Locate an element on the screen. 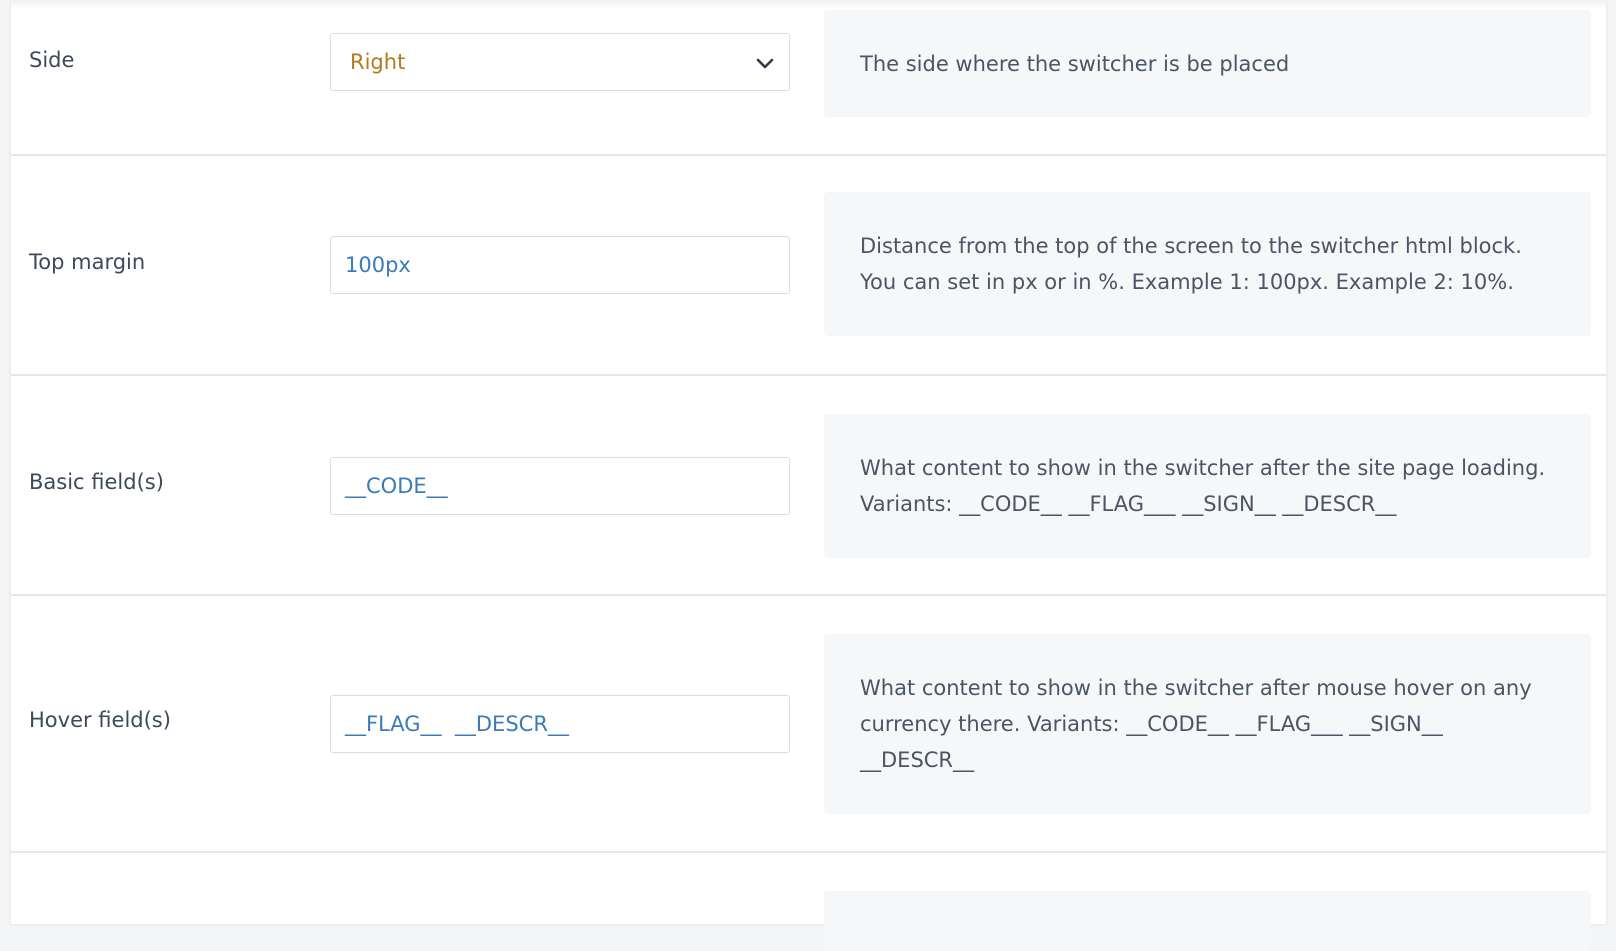  input-value: __CODE__ is located at coordinates (396, 486).